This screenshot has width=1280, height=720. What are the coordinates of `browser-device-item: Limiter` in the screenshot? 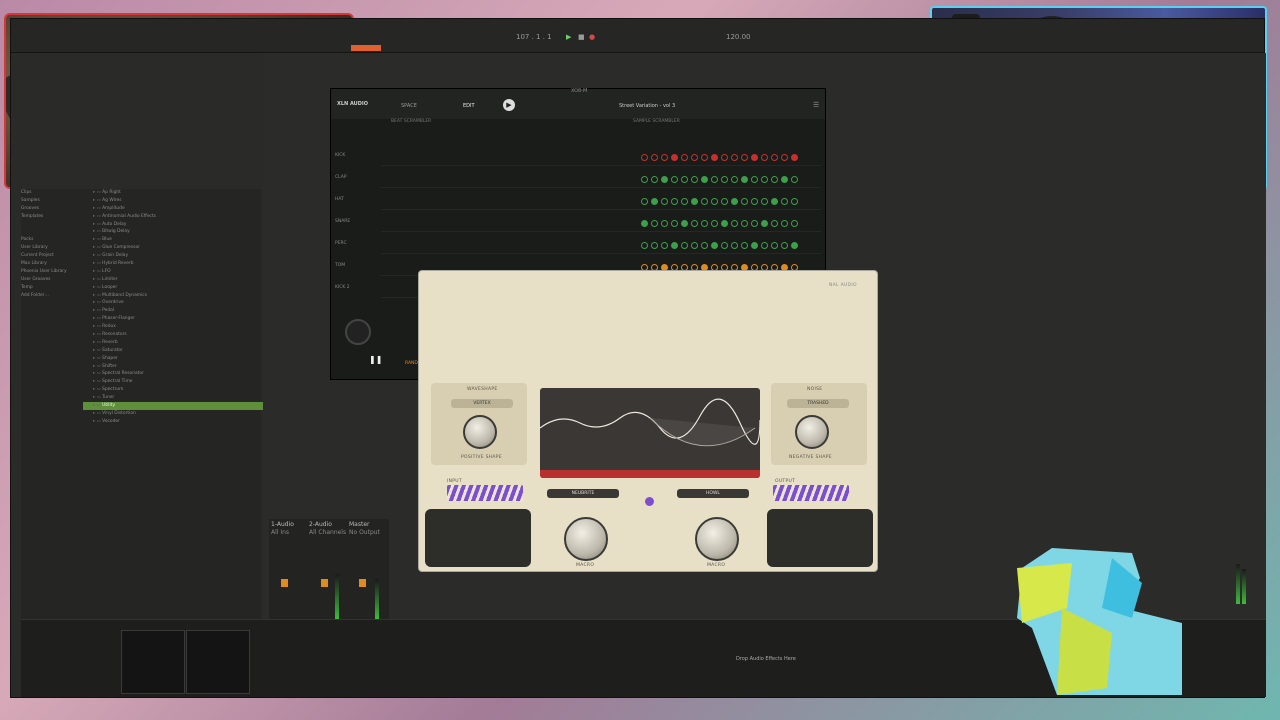 It's located at (173, 280).